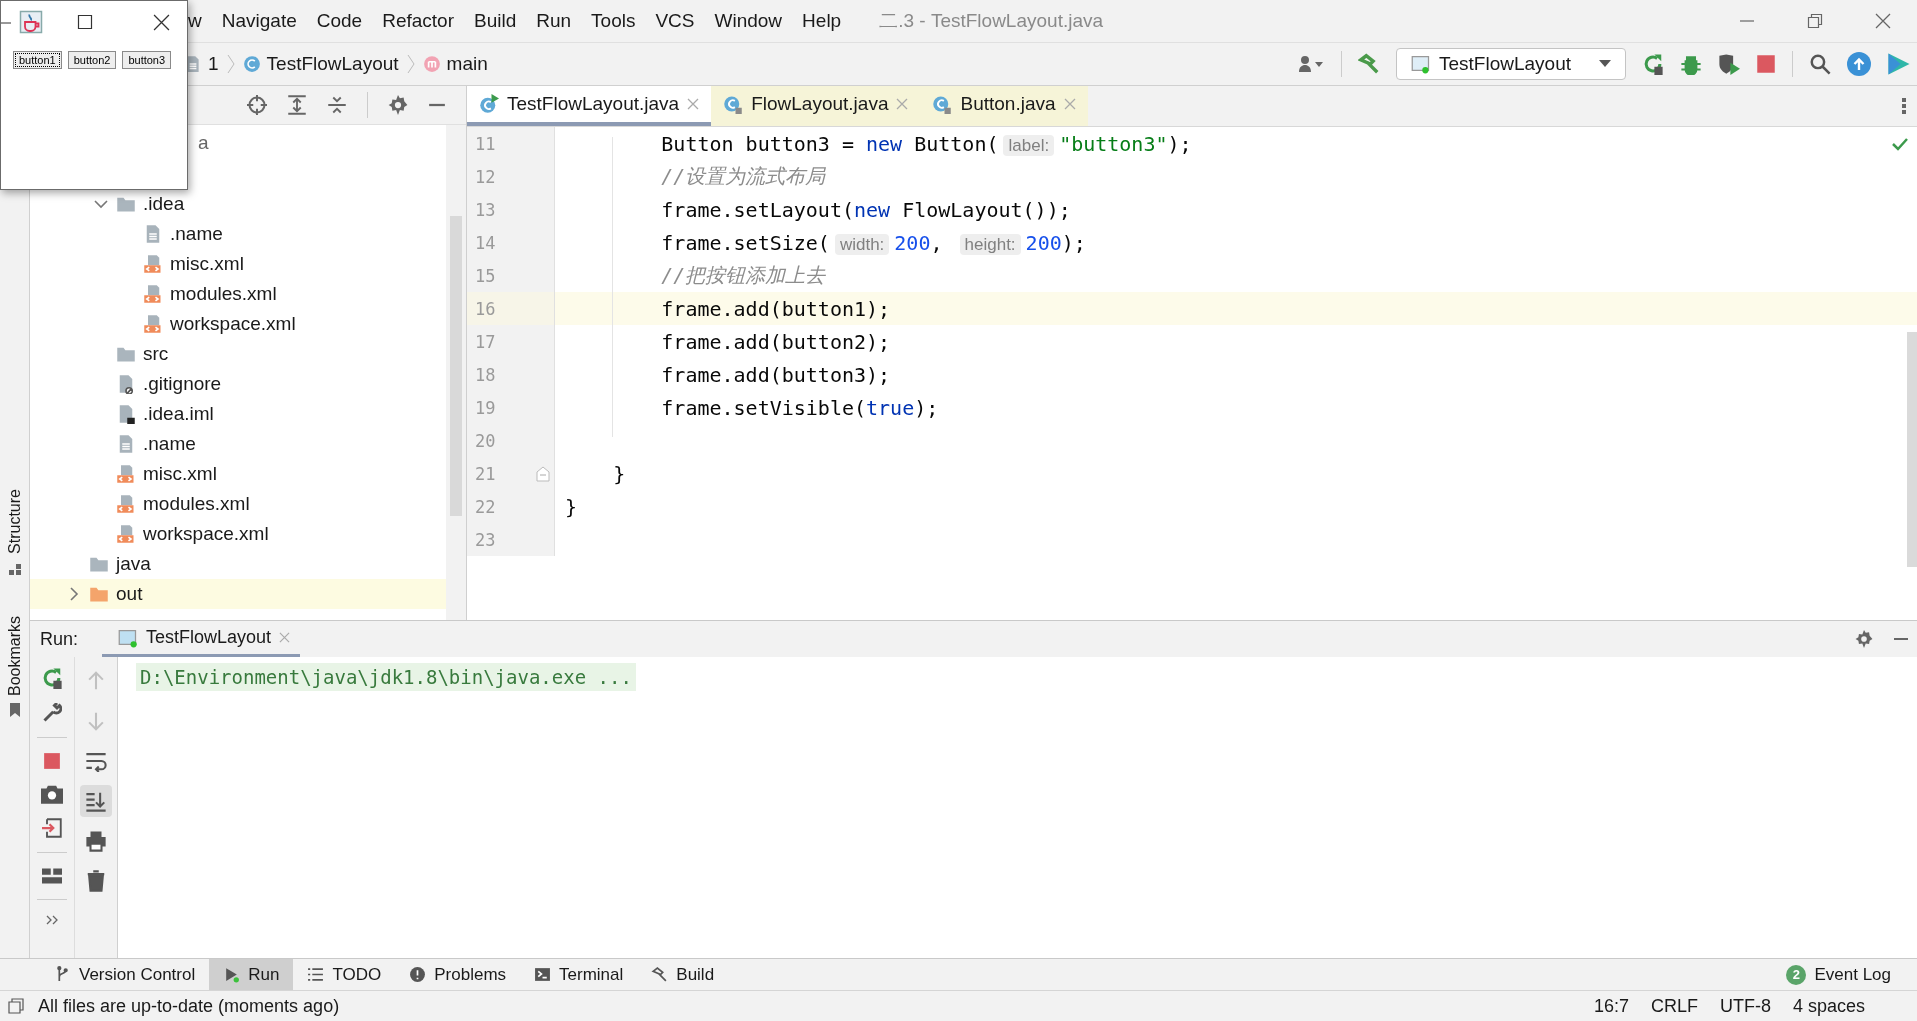 Image resolution: width=1917 pixels, height=1021 pixels. What do you see at coordinates (1004, 106) in the screenshot?
I see `editor-tab: Button.java` at bounding box center [1004, 106].